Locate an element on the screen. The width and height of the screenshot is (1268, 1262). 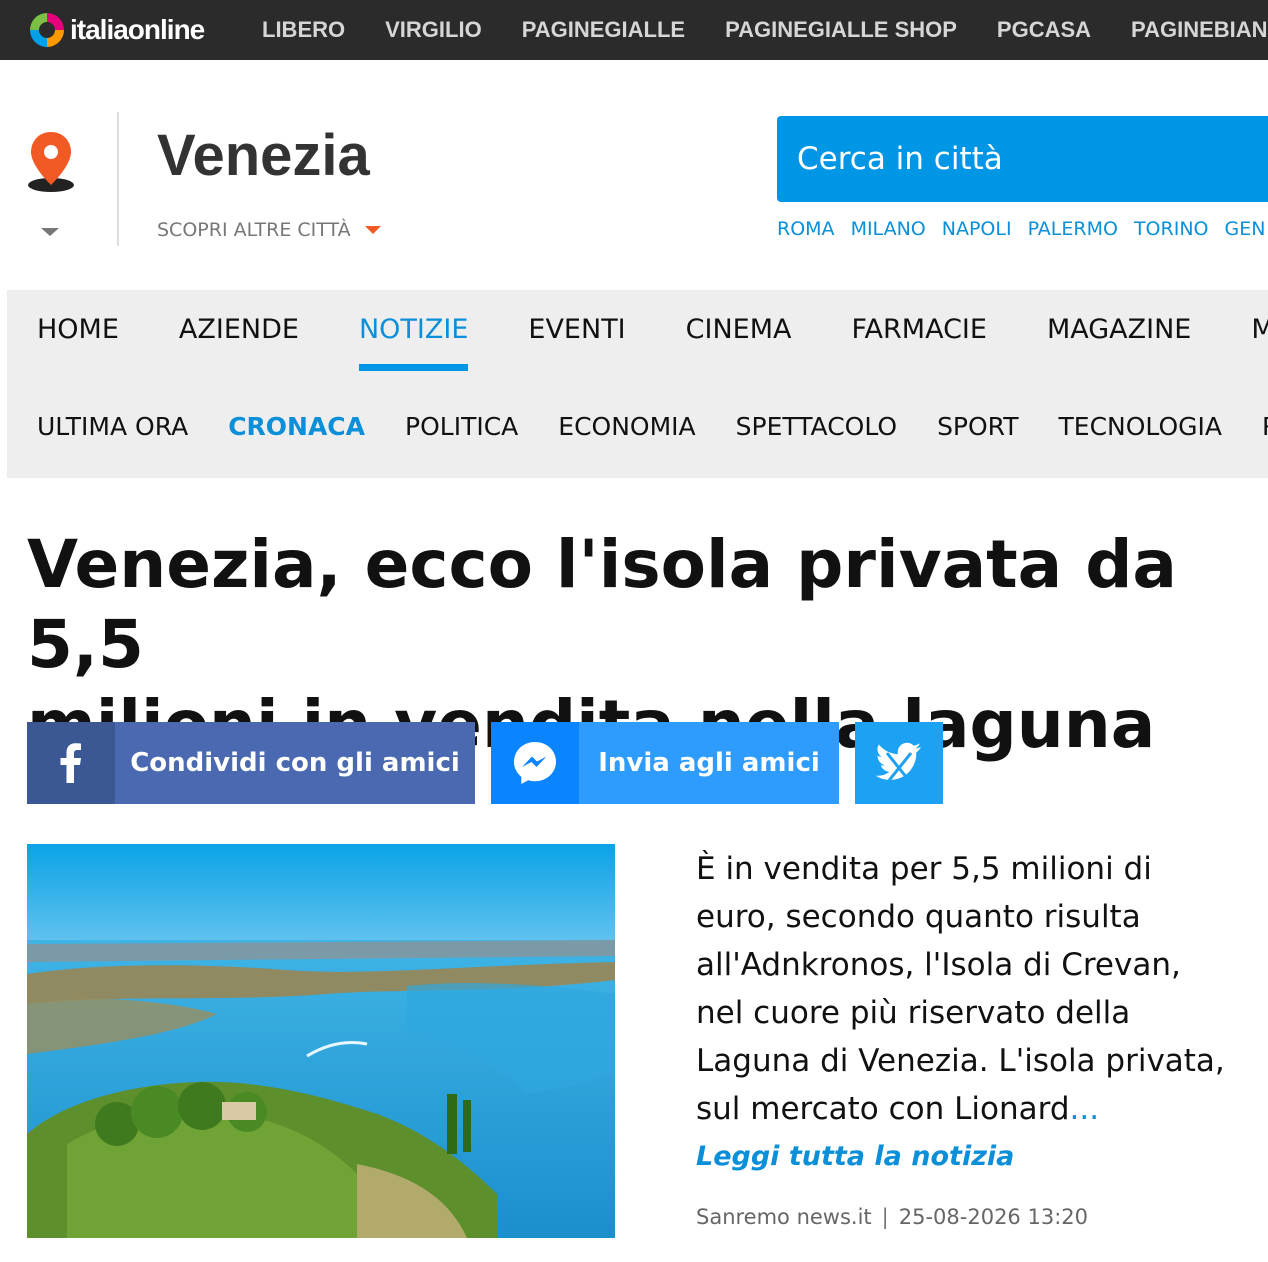
subnav-sport: SPORT is located at coordinates (977, 426).